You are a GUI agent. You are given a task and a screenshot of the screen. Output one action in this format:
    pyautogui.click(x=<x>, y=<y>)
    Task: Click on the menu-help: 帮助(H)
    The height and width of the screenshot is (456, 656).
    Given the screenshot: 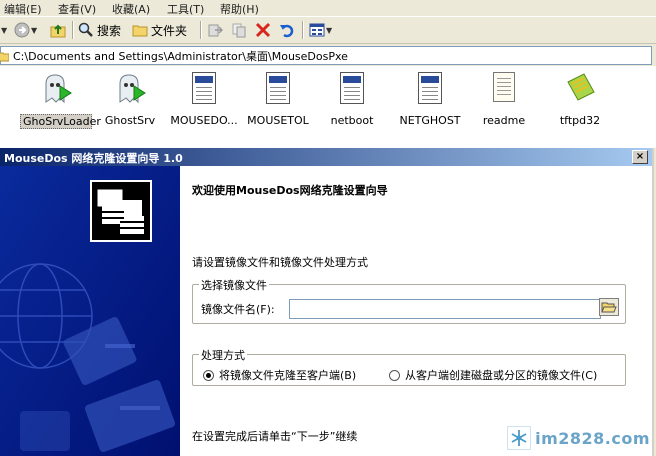 What is the action you would take?
    pyautogui.click(x=239, y=9)
    